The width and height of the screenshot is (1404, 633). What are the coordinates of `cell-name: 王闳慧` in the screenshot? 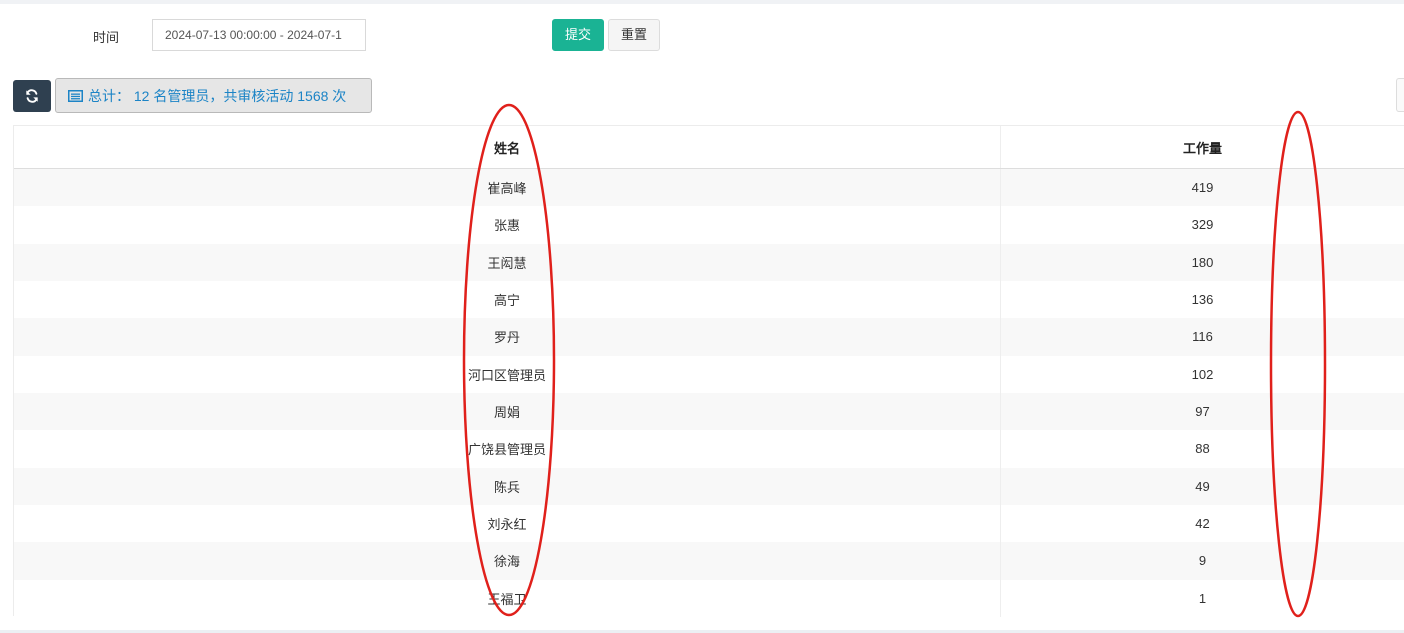 It's located at (507, 262).